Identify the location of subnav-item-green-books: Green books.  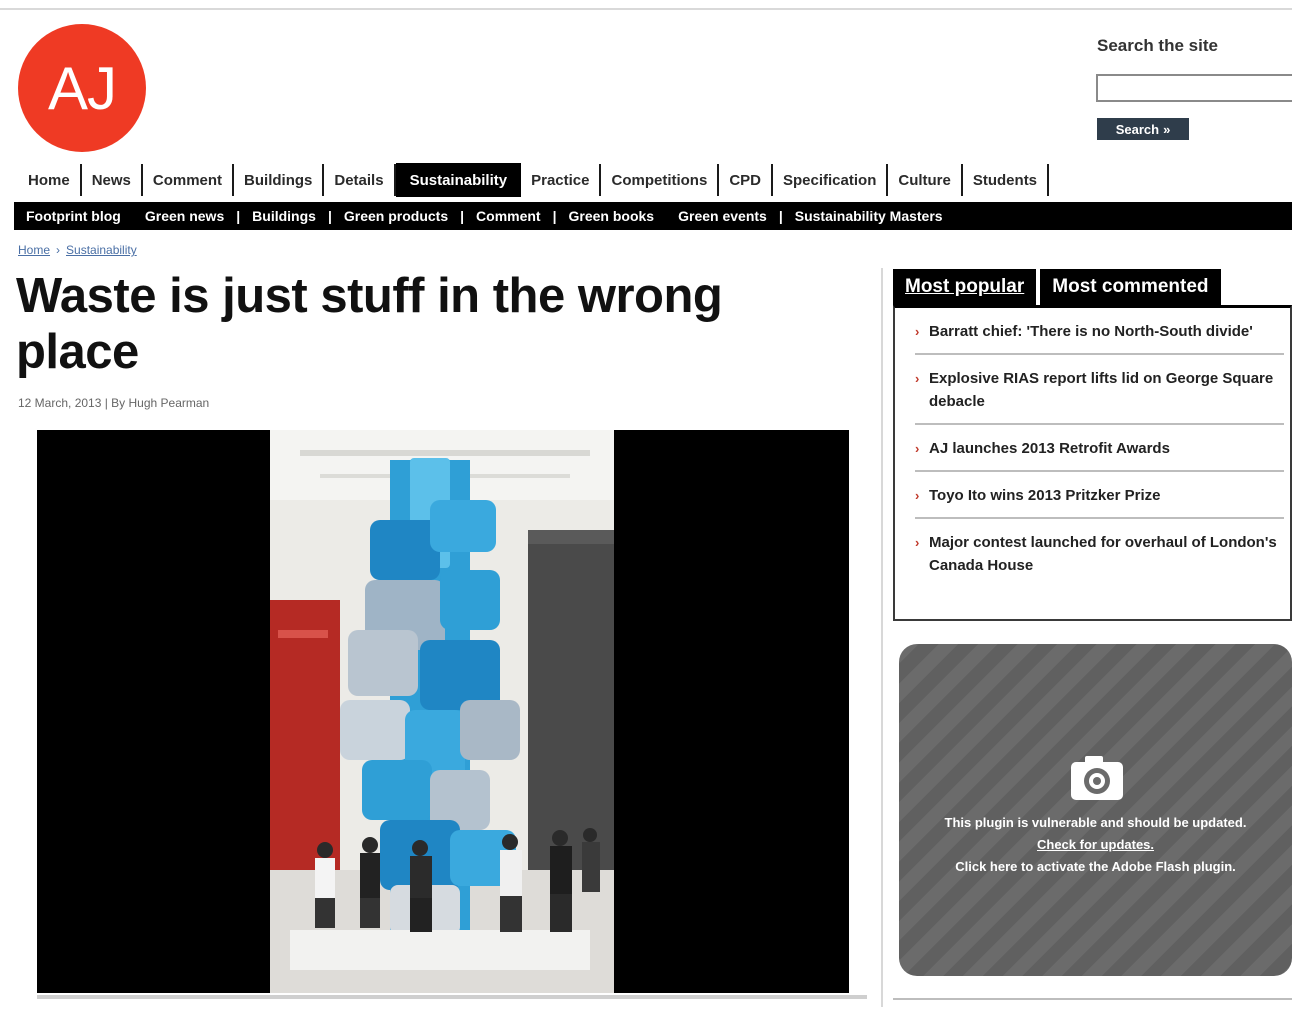
(612, 216).